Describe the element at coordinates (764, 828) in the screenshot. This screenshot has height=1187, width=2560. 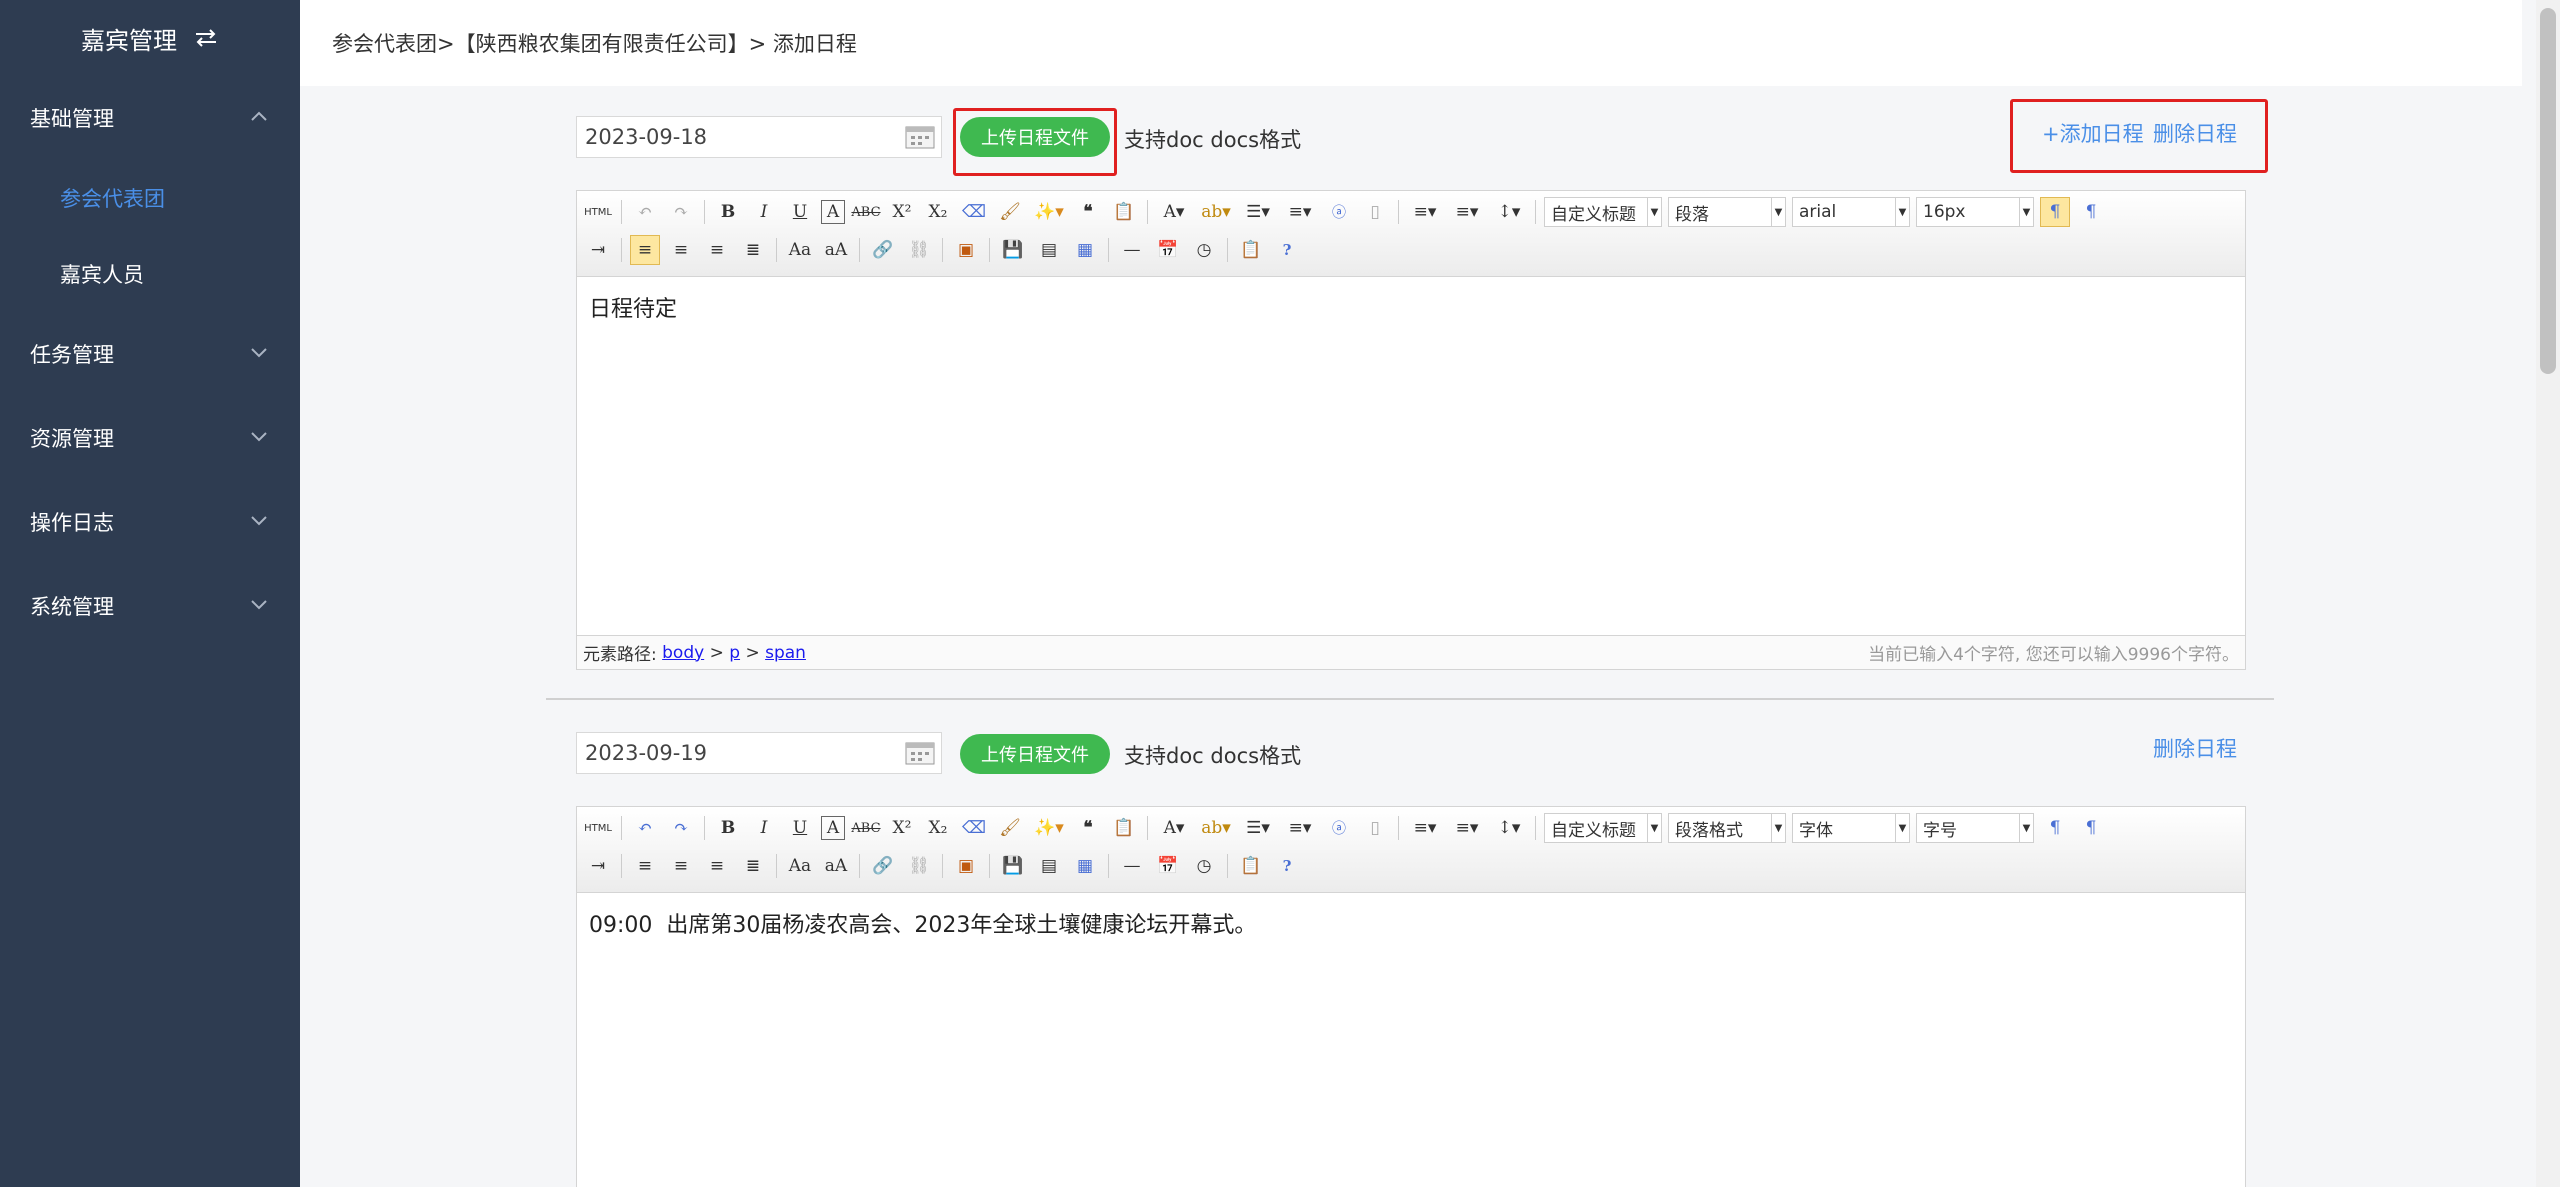
I see `italic-icon: I` at that location.